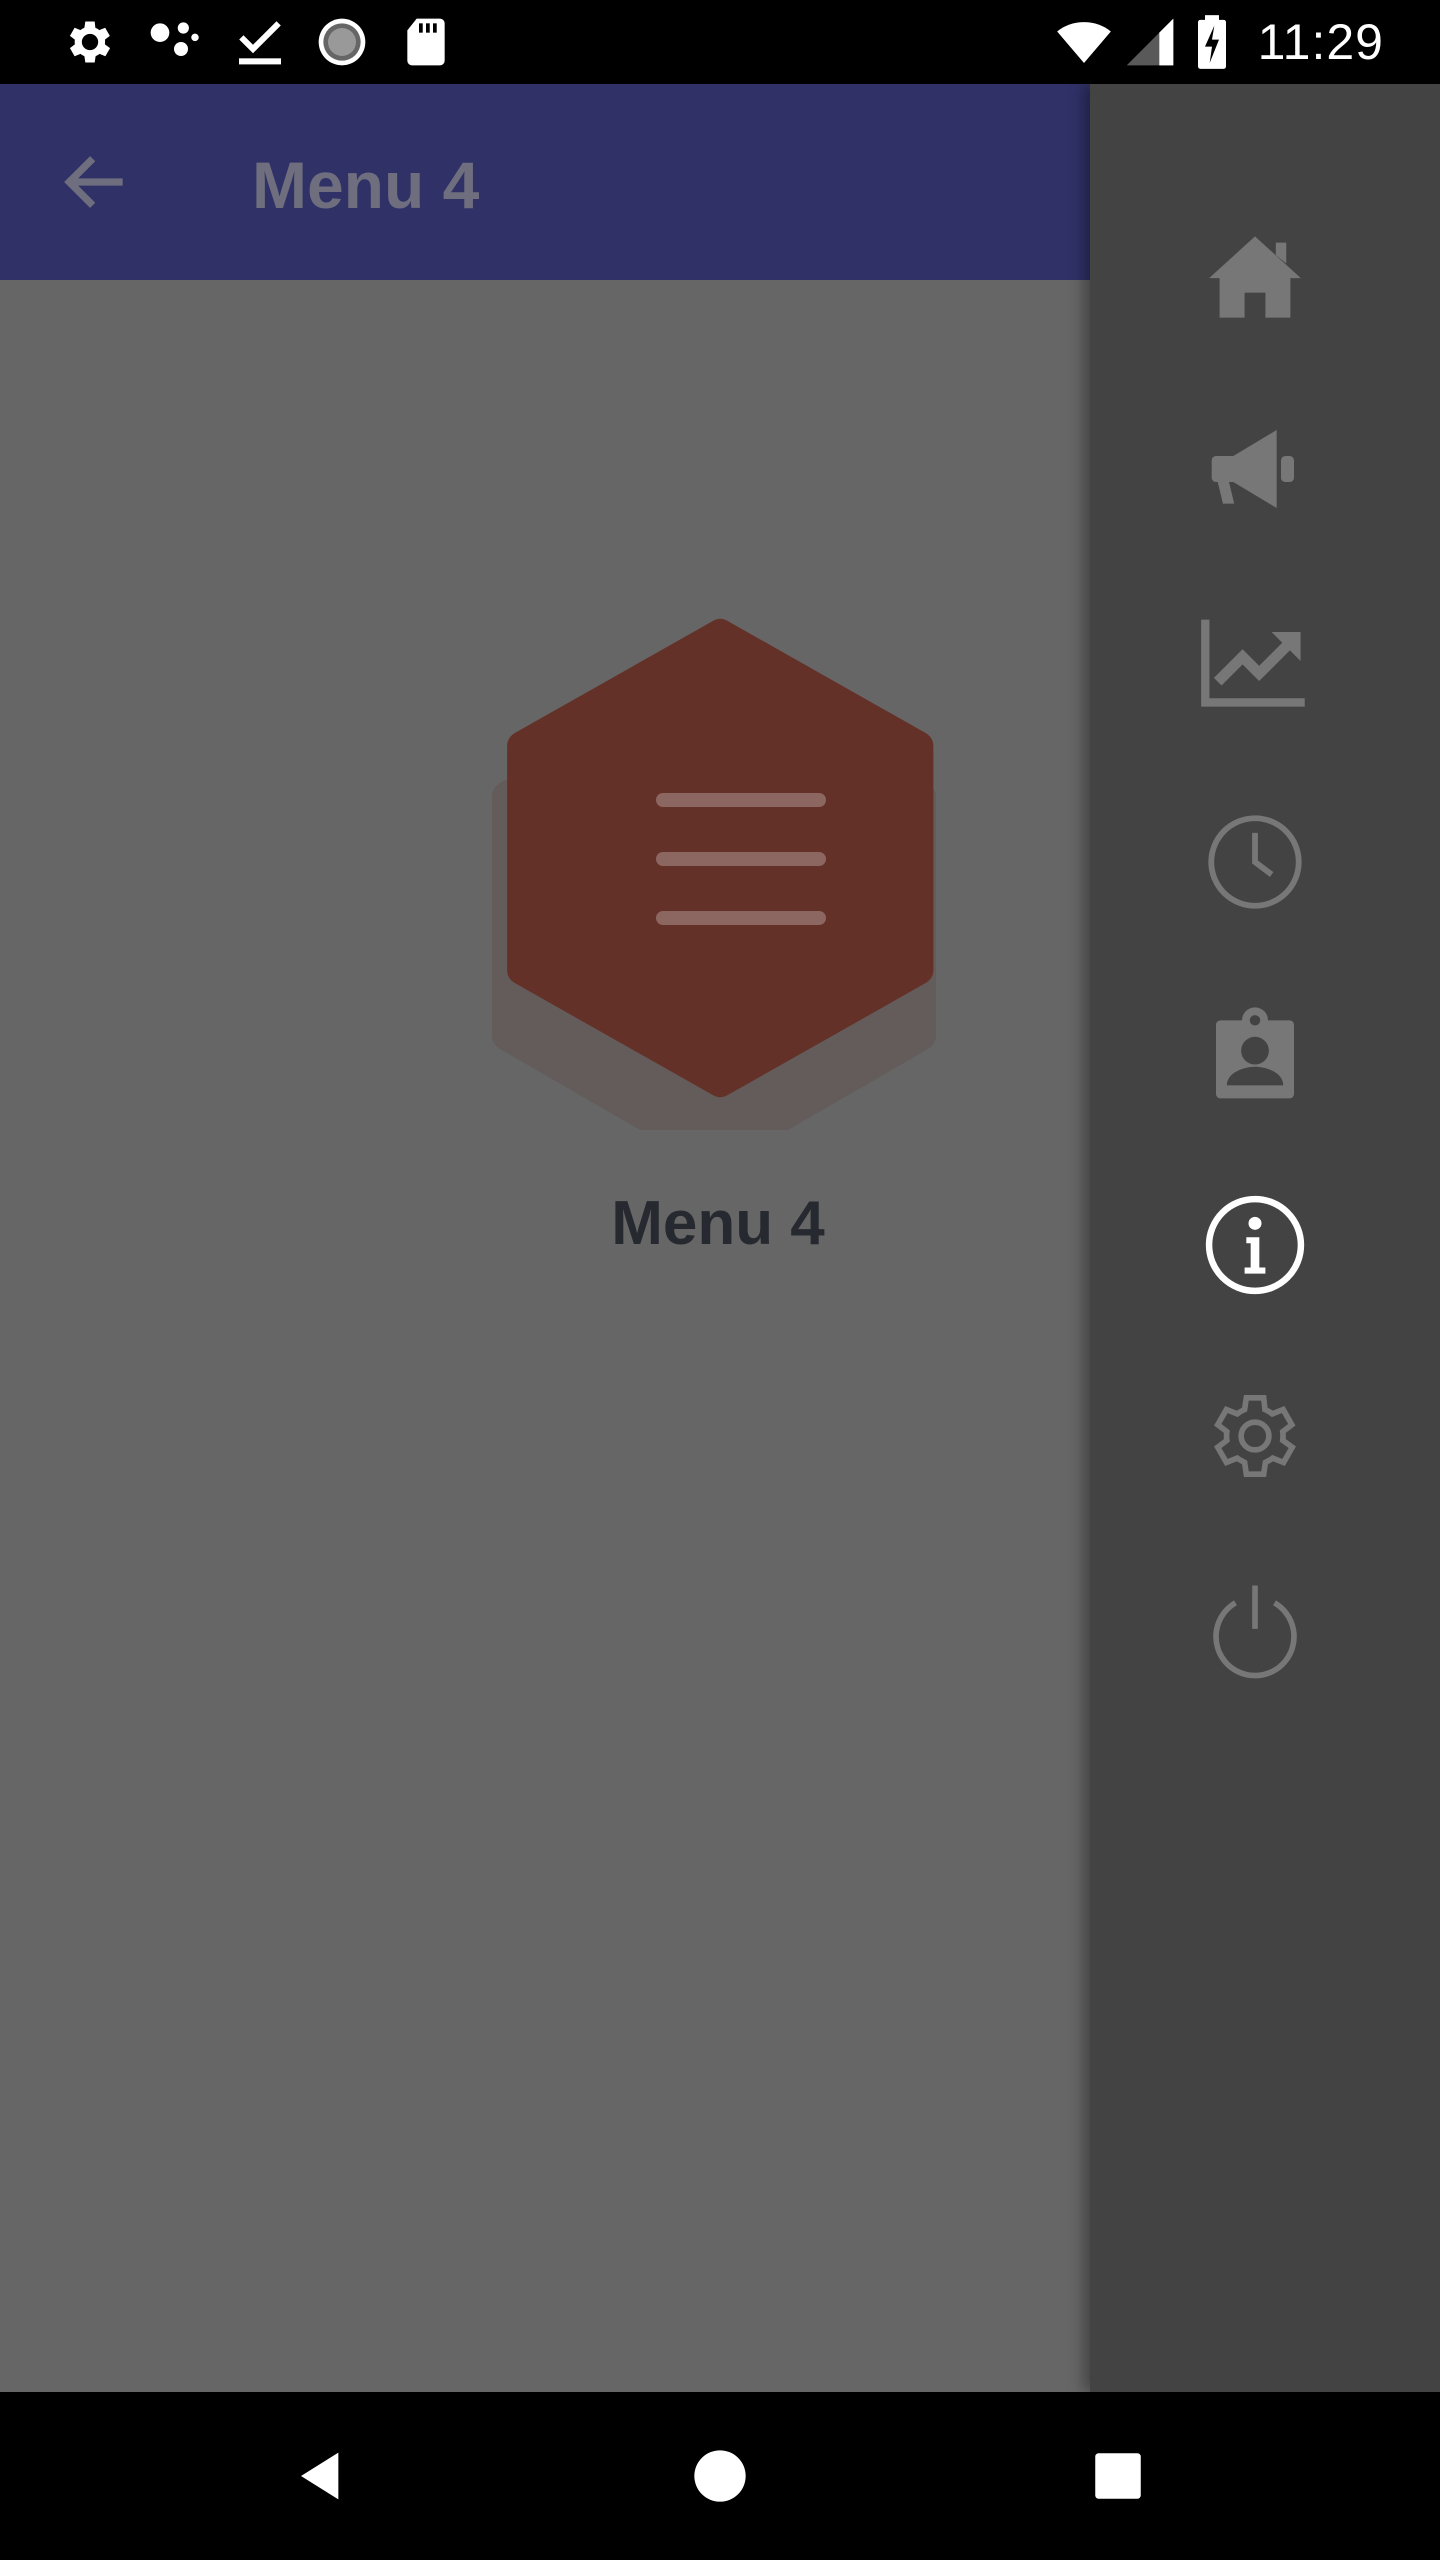 Image resolution: width=1440 pixels, height=2560 pixels. I want to click on drawer-item-announcements, so click(1255, 469).